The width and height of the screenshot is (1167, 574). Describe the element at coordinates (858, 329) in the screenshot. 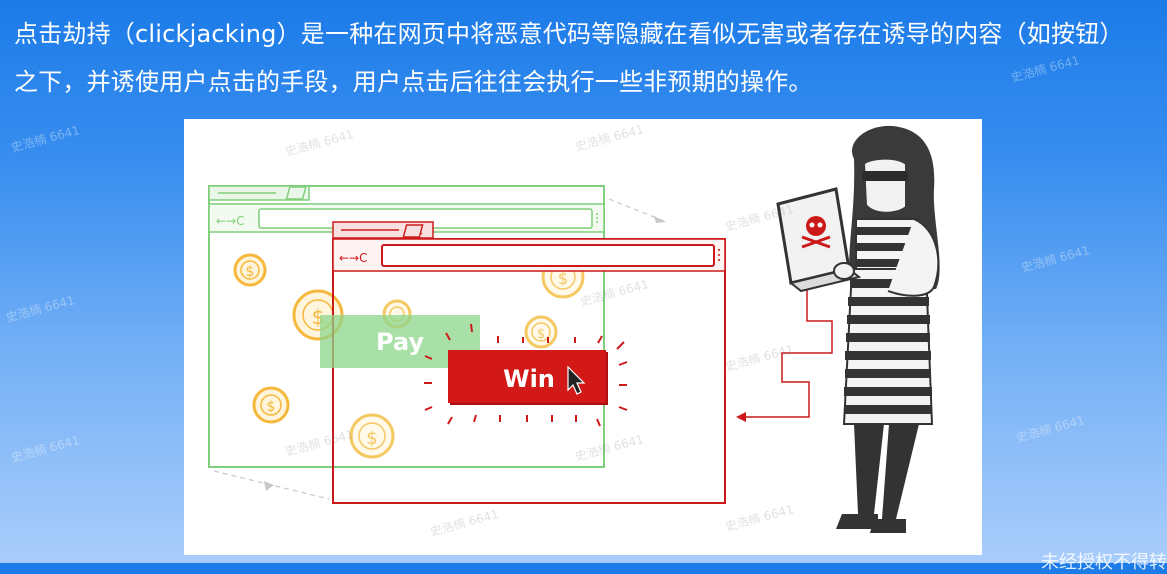

I see `hacker-figure-icon` at that location.